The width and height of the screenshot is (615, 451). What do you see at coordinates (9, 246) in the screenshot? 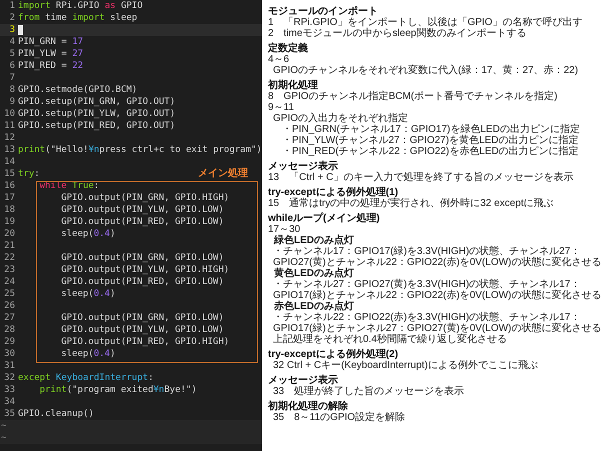
I see `line-number: 21` at bounding box center [9, 246].